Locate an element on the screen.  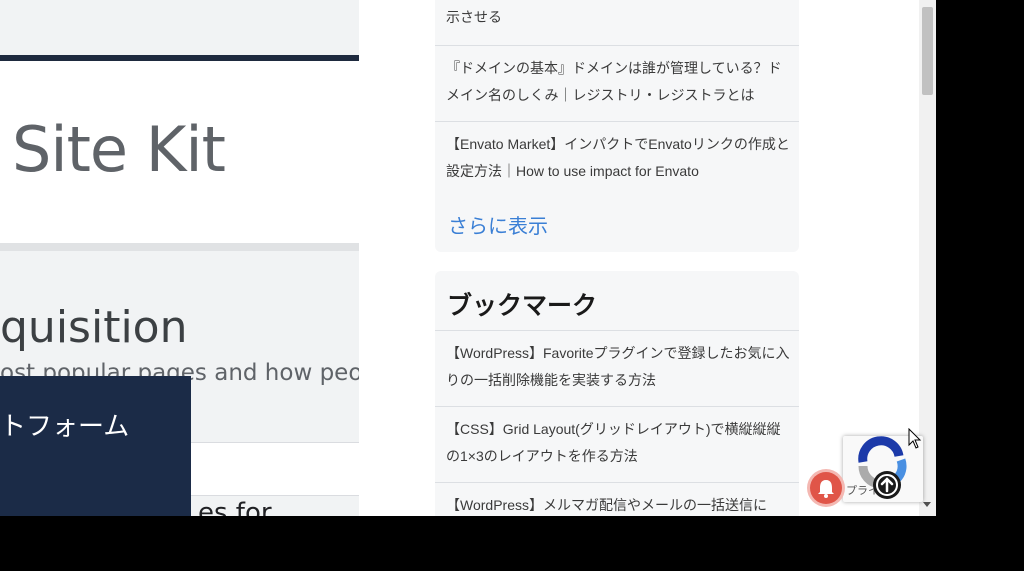
acquisition-title: quisition is located at coordinates (94, 327).